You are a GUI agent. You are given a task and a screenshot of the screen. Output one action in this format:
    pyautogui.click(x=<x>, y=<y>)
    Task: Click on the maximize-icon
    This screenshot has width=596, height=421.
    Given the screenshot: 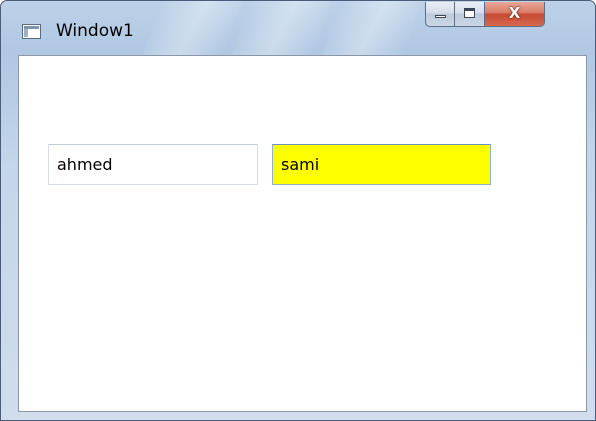 What is the action you would take?
    pyautogui.click(x=469, y=13)
    